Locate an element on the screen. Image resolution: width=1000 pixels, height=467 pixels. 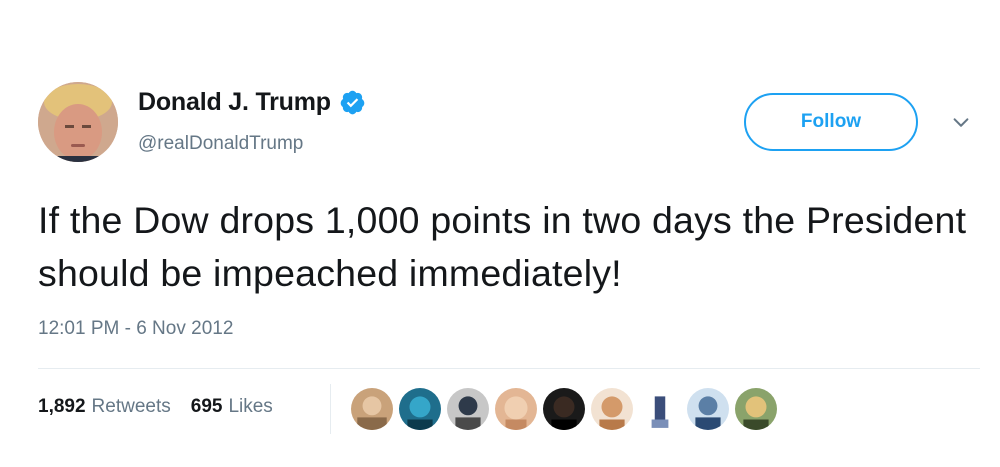
author-handle: @realDonaldTrump is located at coordinates (220, 144).